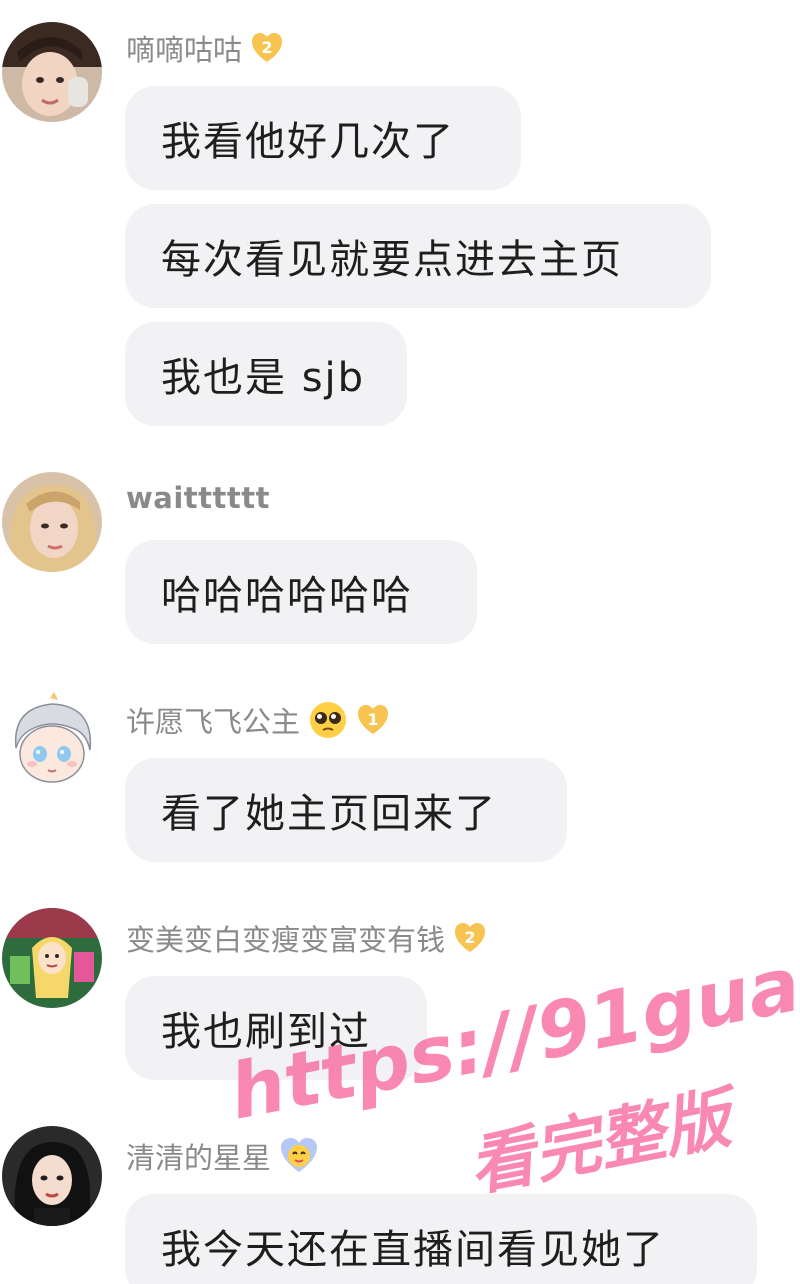 The width and height of the screenshot is (800, 1284). Describe the element at coordinates (308, 142) in the screenshot. I see `message-text: 我看他好几次了` at that location.